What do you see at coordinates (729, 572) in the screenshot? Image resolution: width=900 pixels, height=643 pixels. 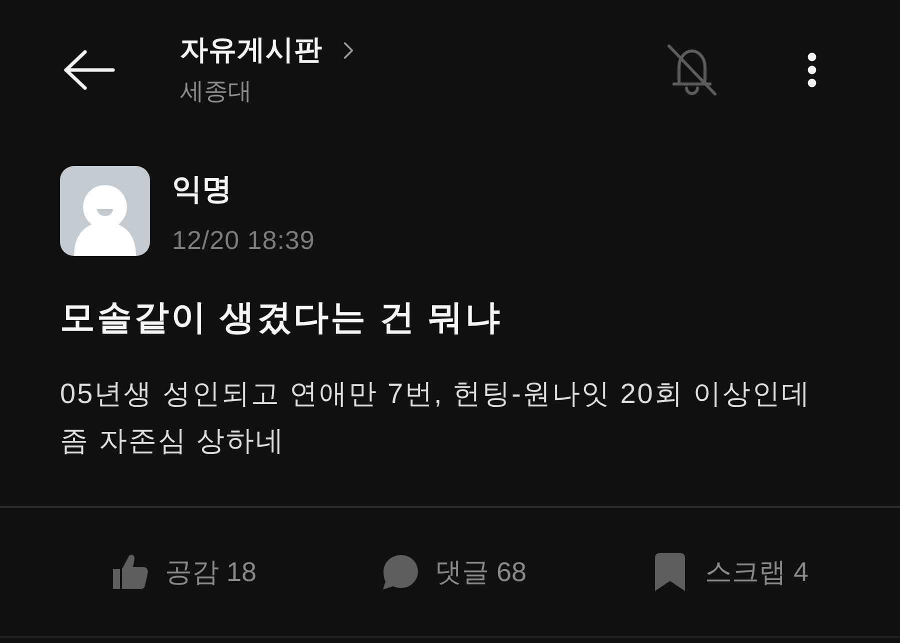 I see `scrap-button: 스크랩 4` at bounding box center [729, 572].